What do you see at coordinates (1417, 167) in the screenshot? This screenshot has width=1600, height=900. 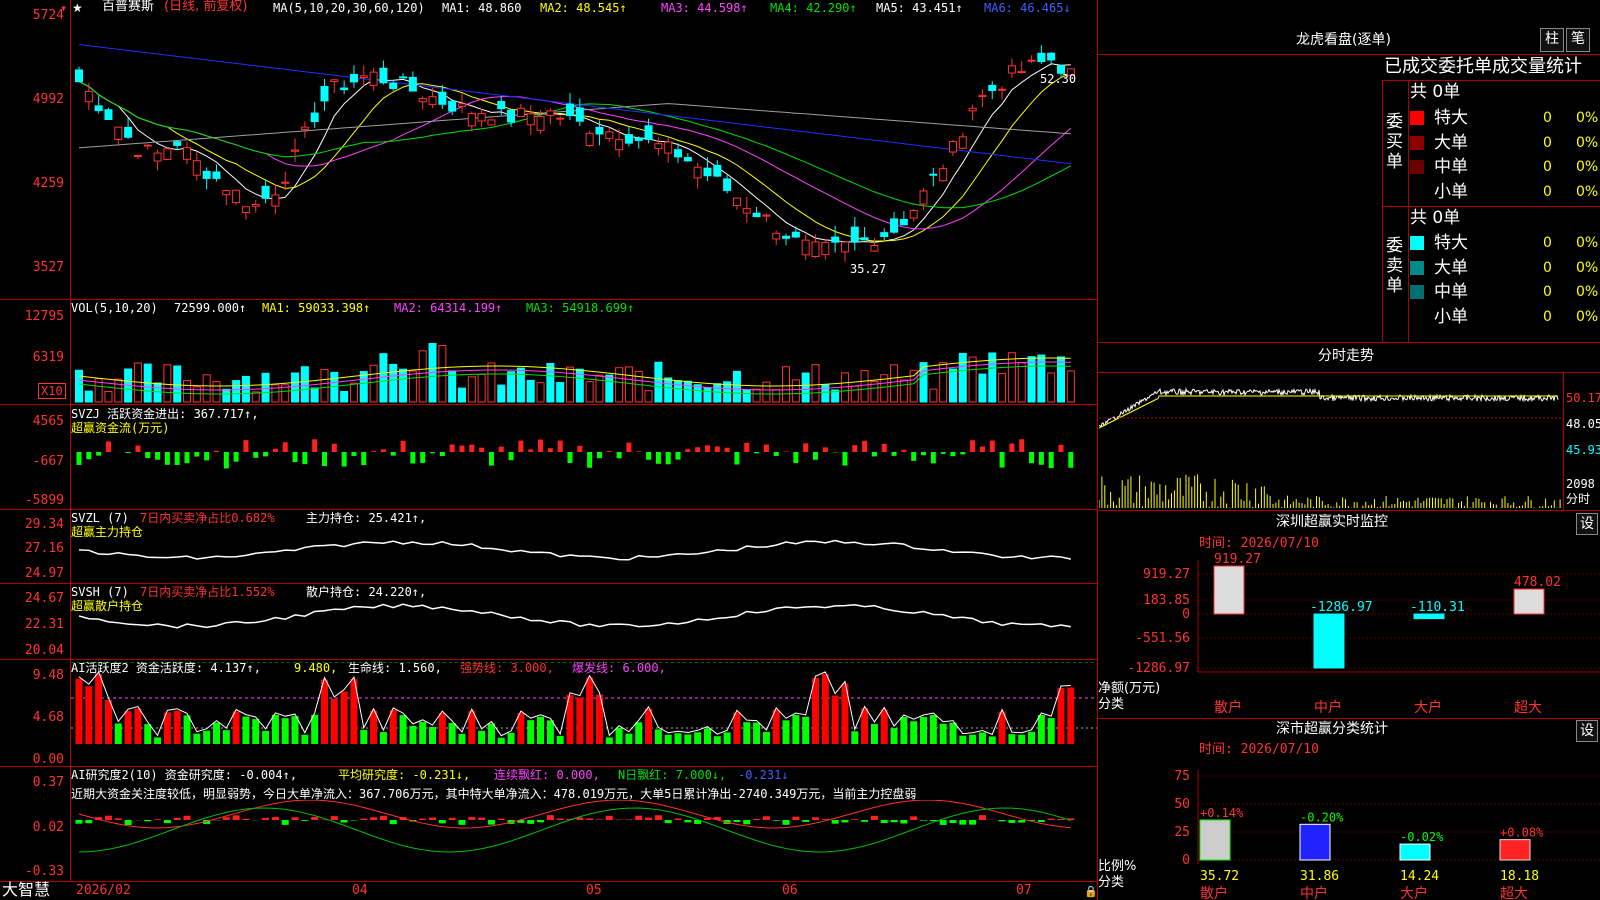 I see `order-color-swatch` at bounding box center [1417, 167].